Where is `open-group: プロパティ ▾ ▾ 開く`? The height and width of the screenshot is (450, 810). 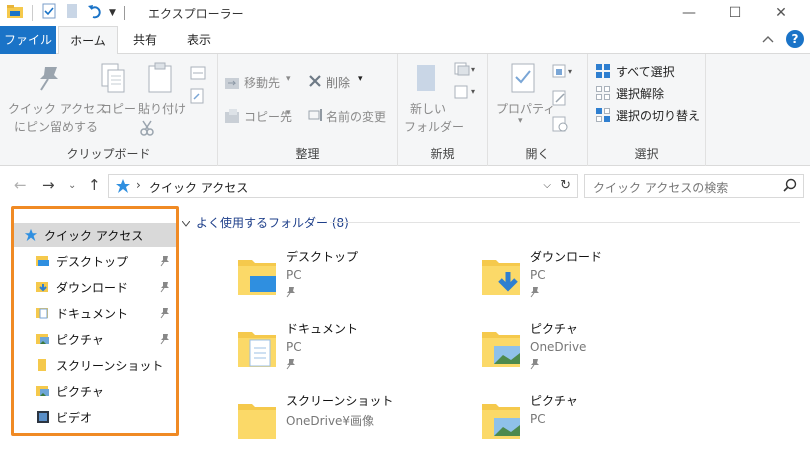
open-group: プロパティ ▾ ▾ 開く is located at coordinates (538, 110).